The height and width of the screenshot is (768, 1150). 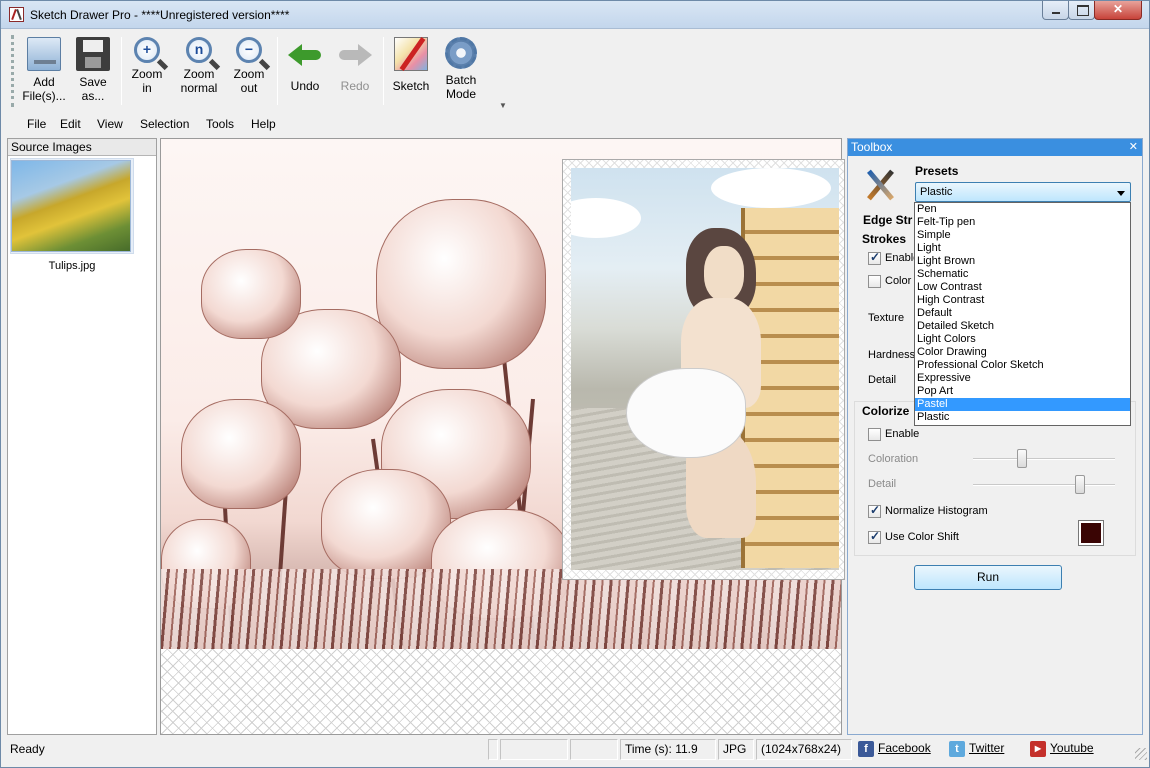 I want to click on zoom-in-label-2: in, so click(x=147, y=88).